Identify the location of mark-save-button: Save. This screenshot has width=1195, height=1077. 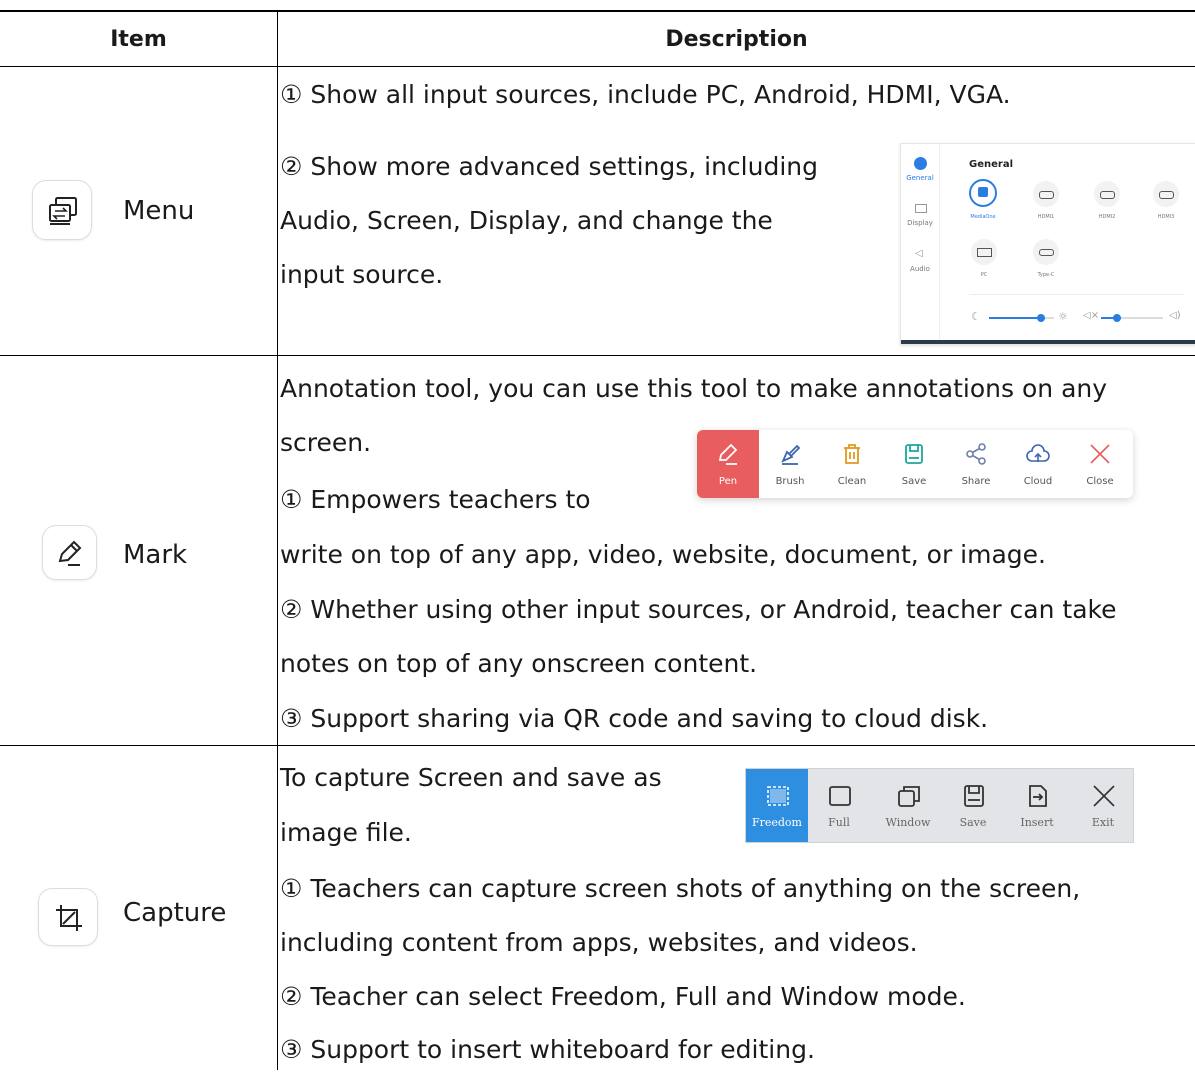
(914, 464).